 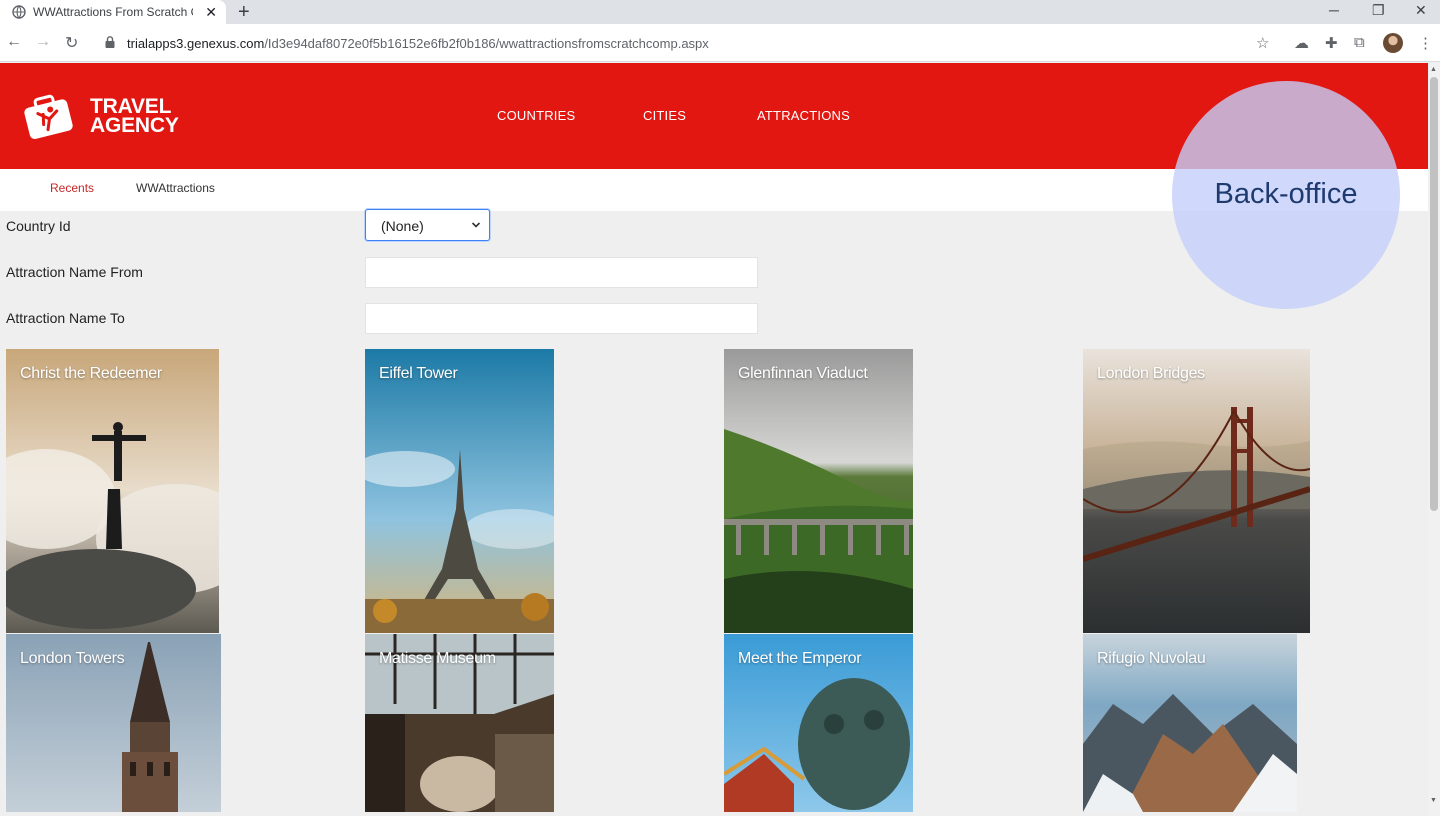 What do you see at coordinates (43, 42) in the screenshot?
I see `forward-icon: →` at bounding box center [43, 42].